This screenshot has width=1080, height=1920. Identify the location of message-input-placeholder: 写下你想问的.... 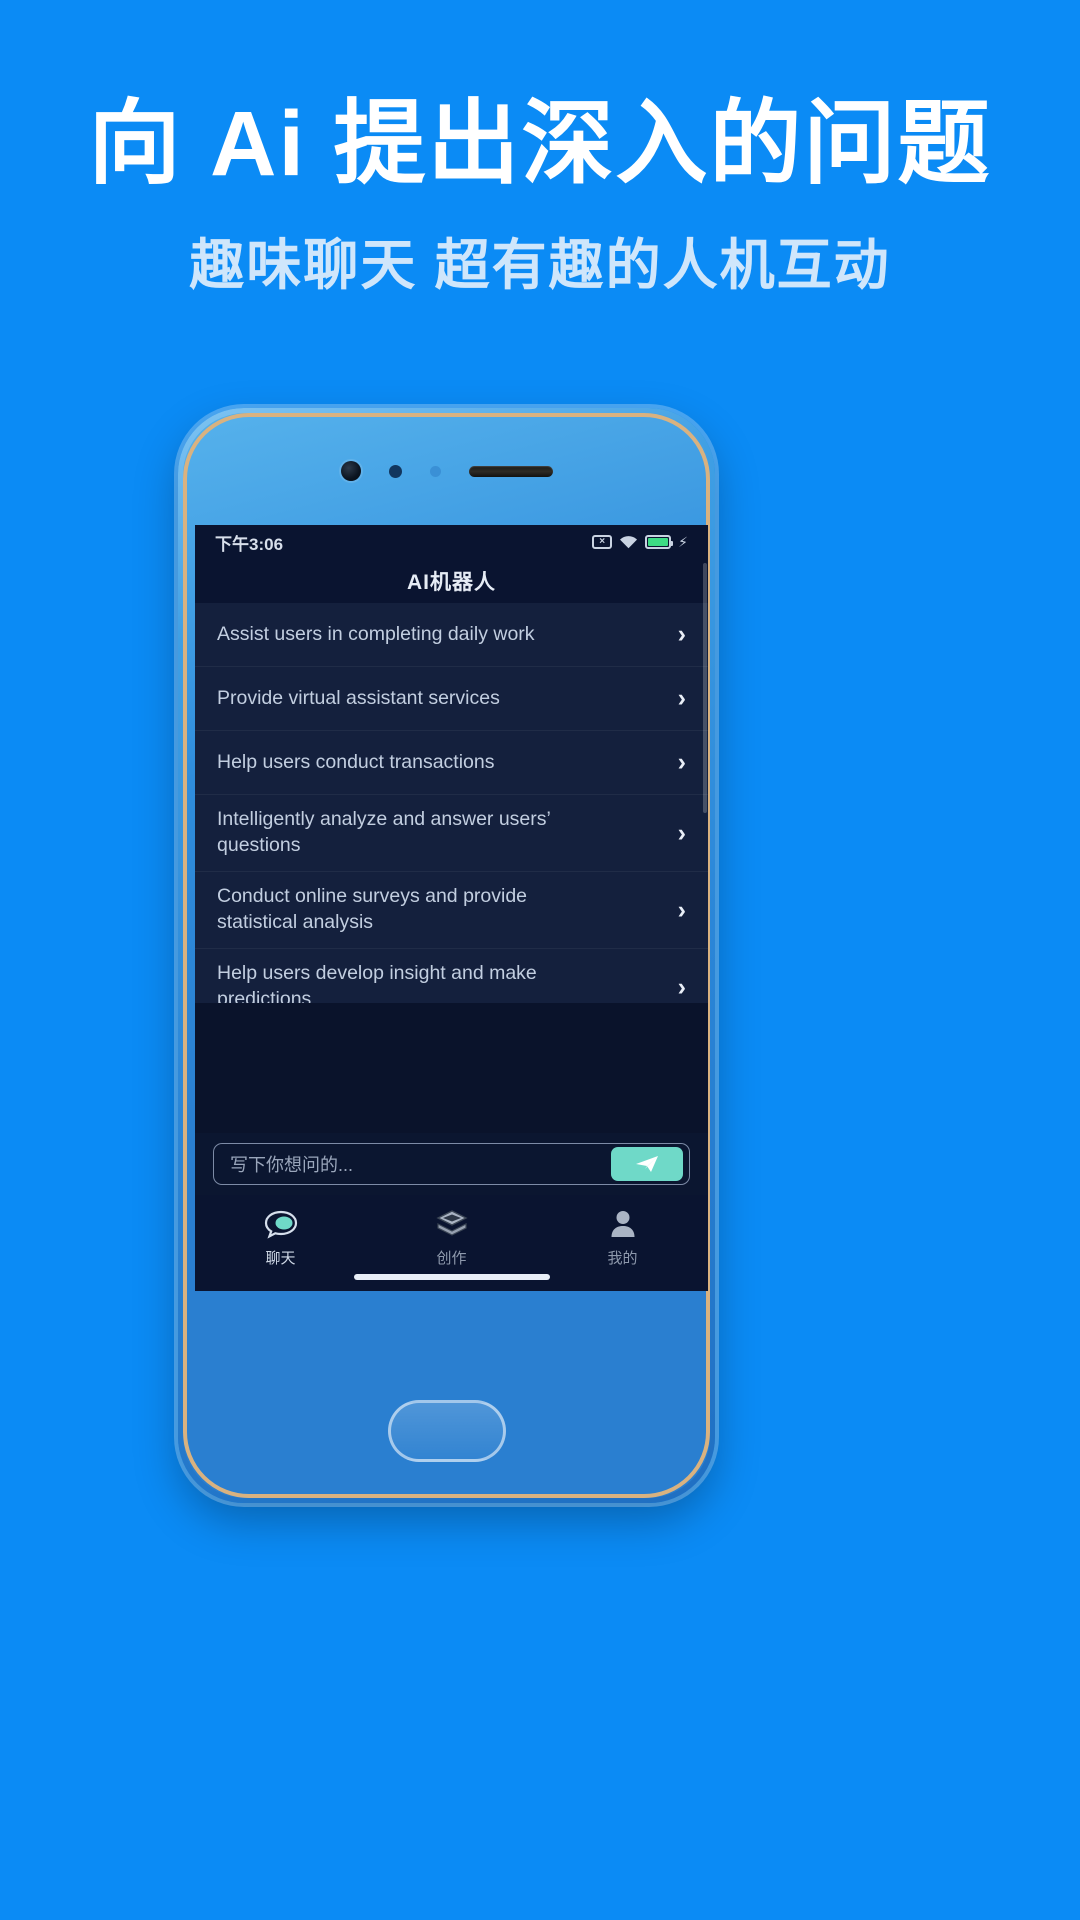
(292, 1165).